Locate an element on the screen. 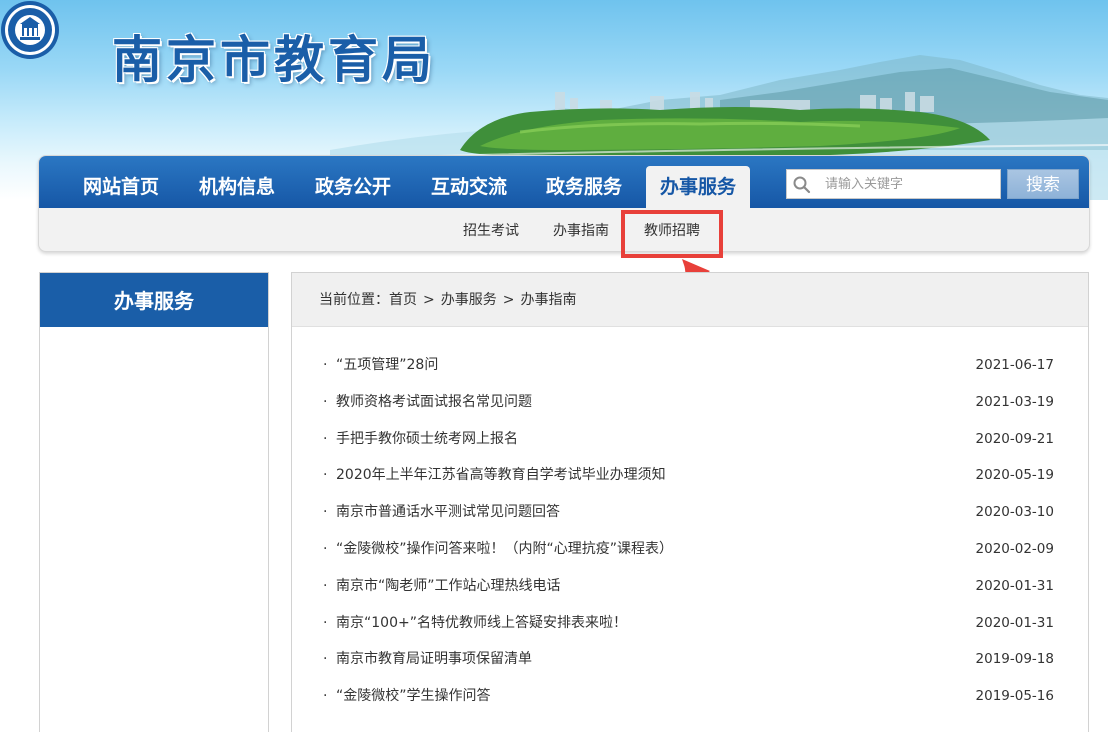 The height and width of the screenshot is (732, 1108). nav-item-affairs-services: 办事服务 is located at coordinates (698, 187).